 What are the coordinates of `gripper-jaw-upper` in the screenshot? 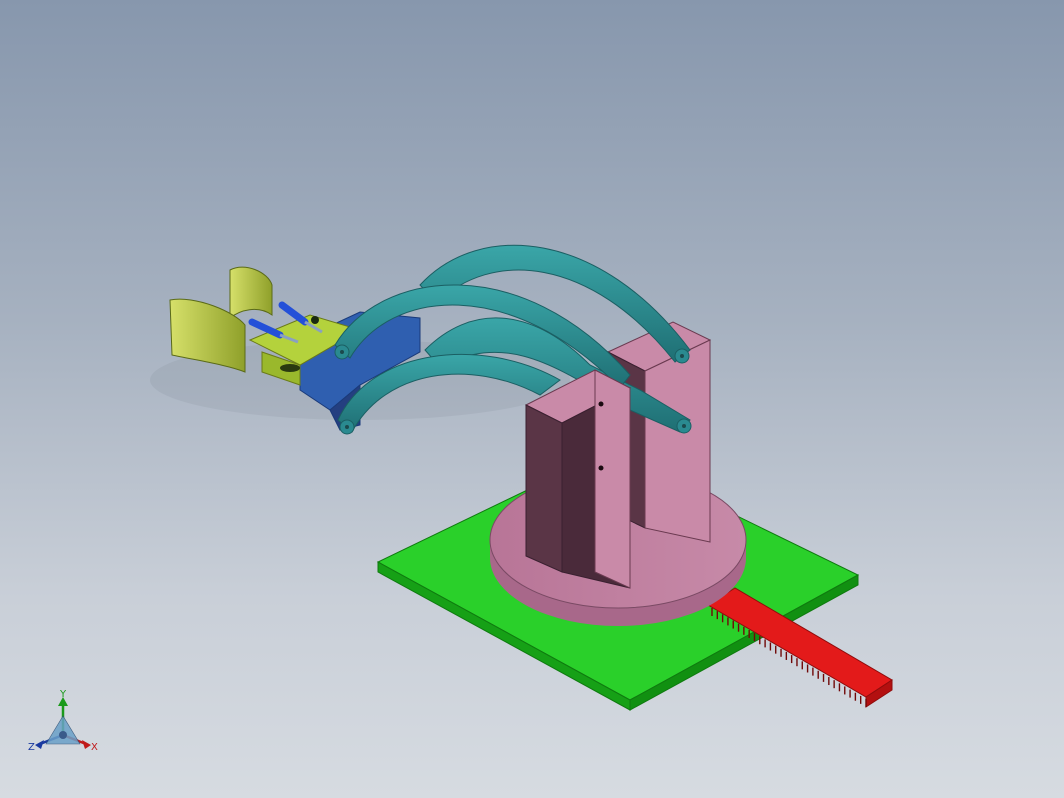 It's located at (251, 293).